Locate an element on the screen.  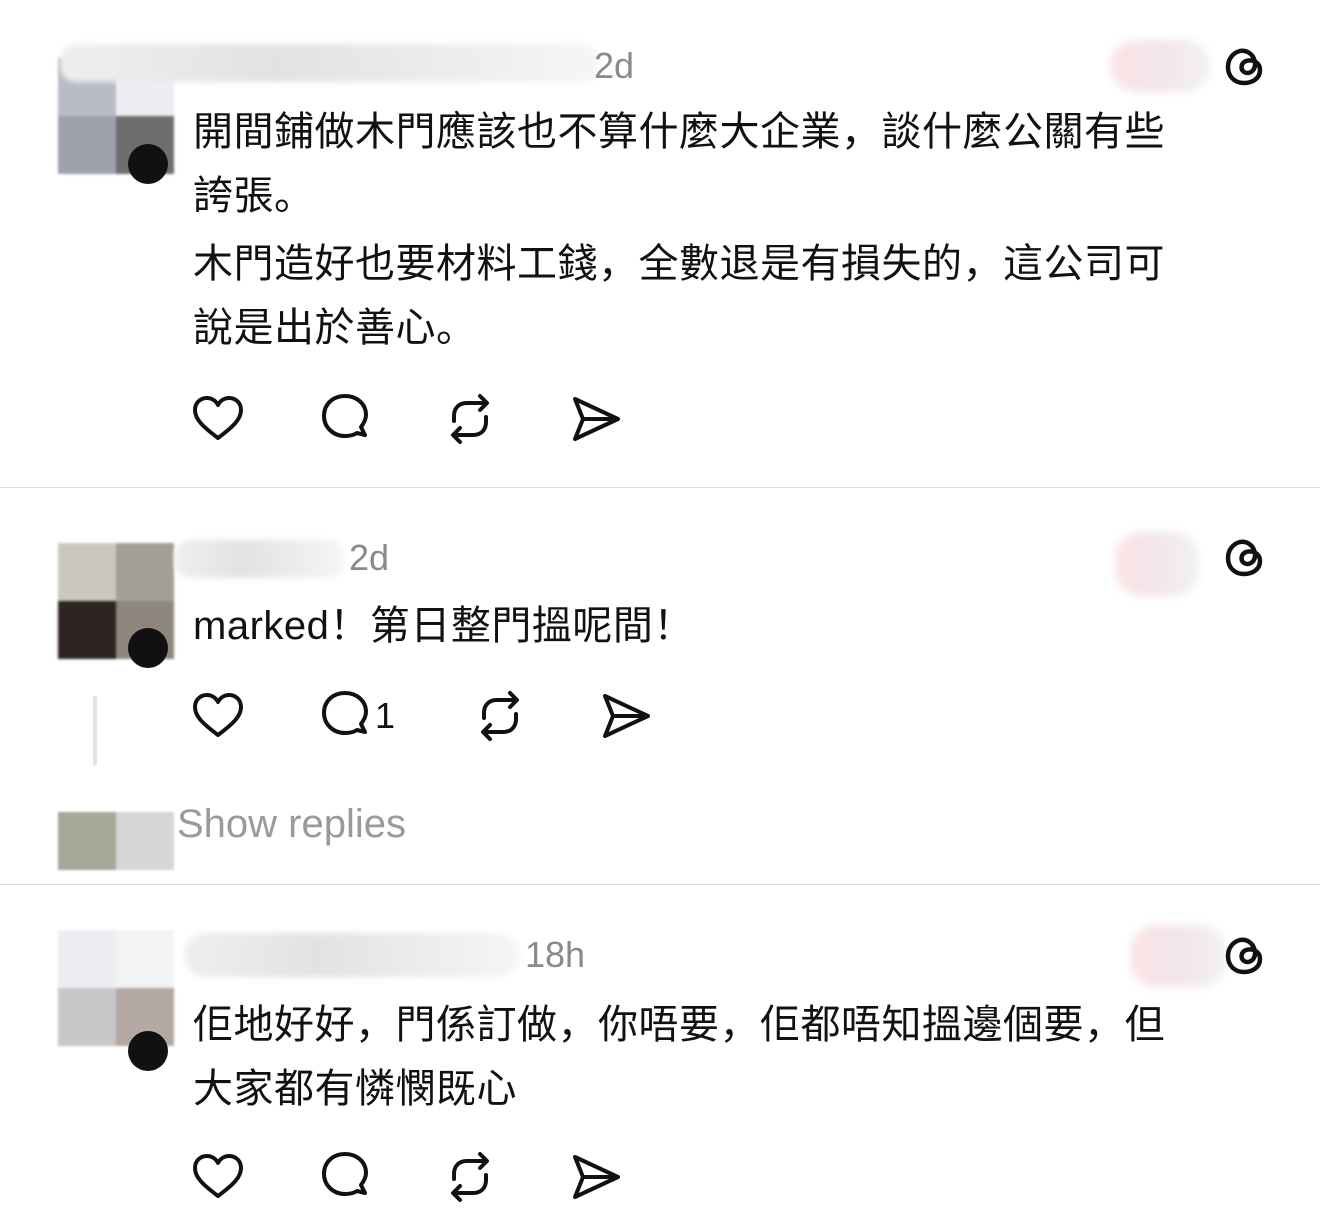
post-body: 佢地好好，門係訂做，你唔要，佢都唔知搵邊個要，但 大家都有憐憫既心 is located at coordinates (679, 1057).